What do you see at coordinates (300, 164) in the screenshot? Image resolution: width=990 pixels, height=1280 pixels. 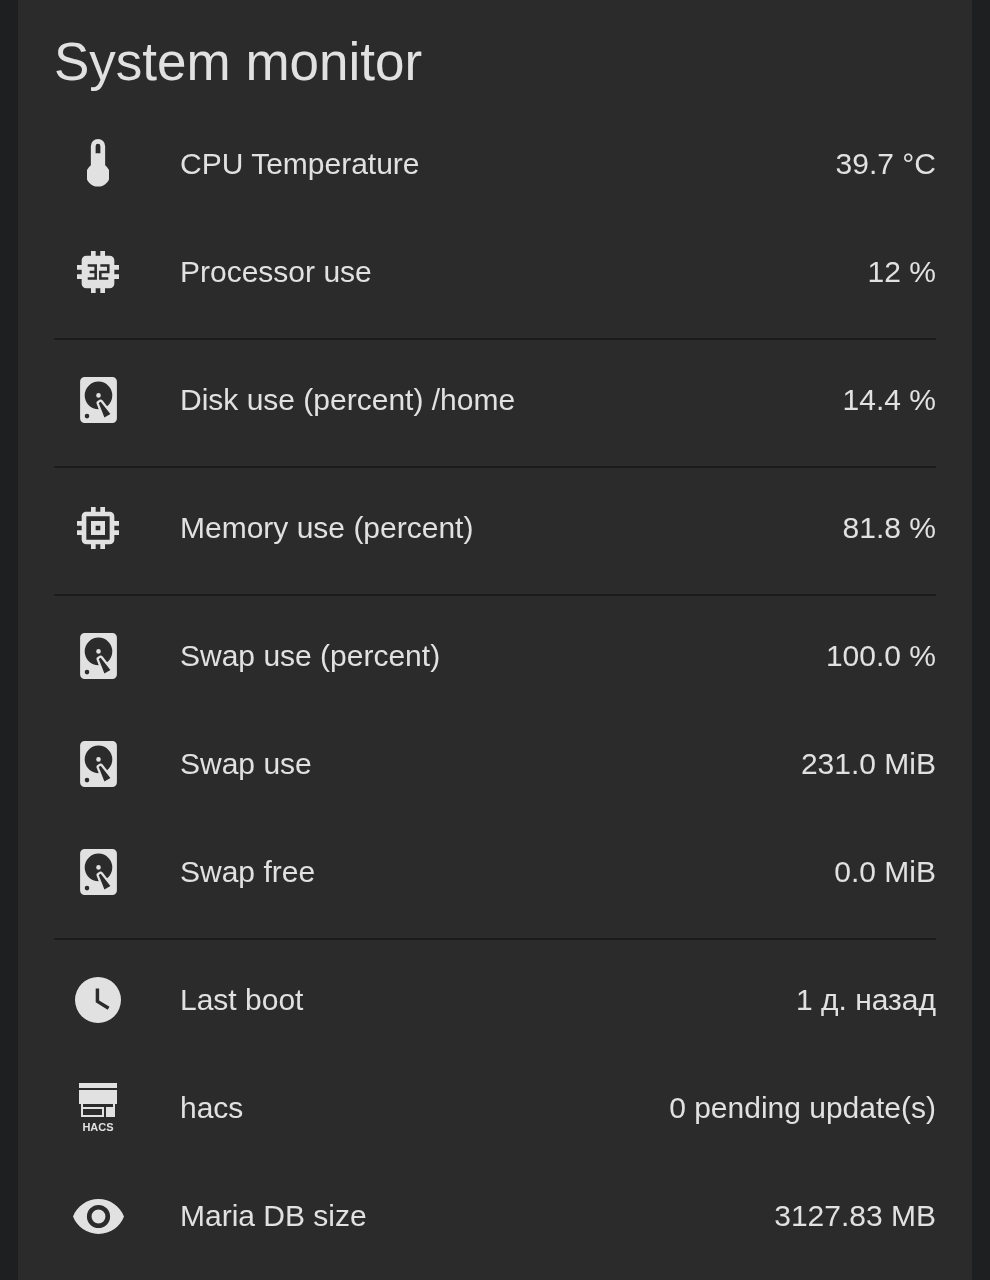 I see `entity-name: CPU Temperature` at bounding box center [300, 164].